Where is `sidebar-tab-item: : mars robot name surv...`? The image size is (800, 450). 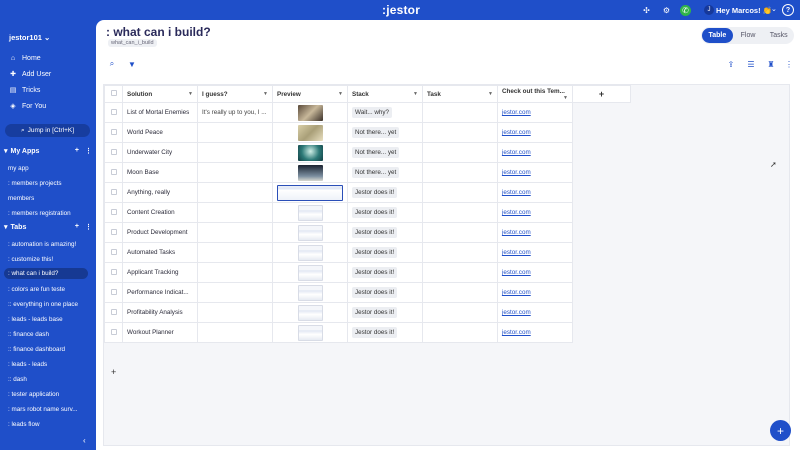
sidebar-tab-item: : mars robot name surv... is located at coordinates (49, 409).